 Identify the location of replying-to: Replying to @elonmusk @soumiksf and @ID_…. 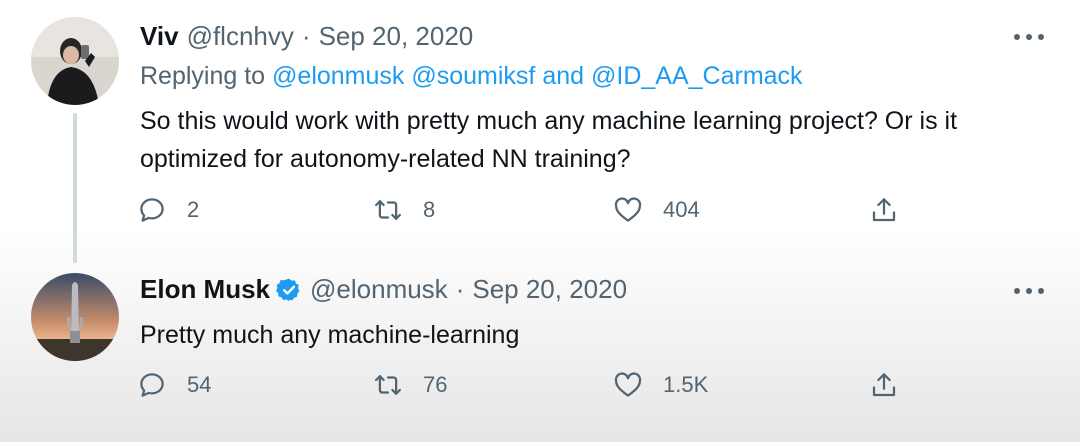
(471, 76).